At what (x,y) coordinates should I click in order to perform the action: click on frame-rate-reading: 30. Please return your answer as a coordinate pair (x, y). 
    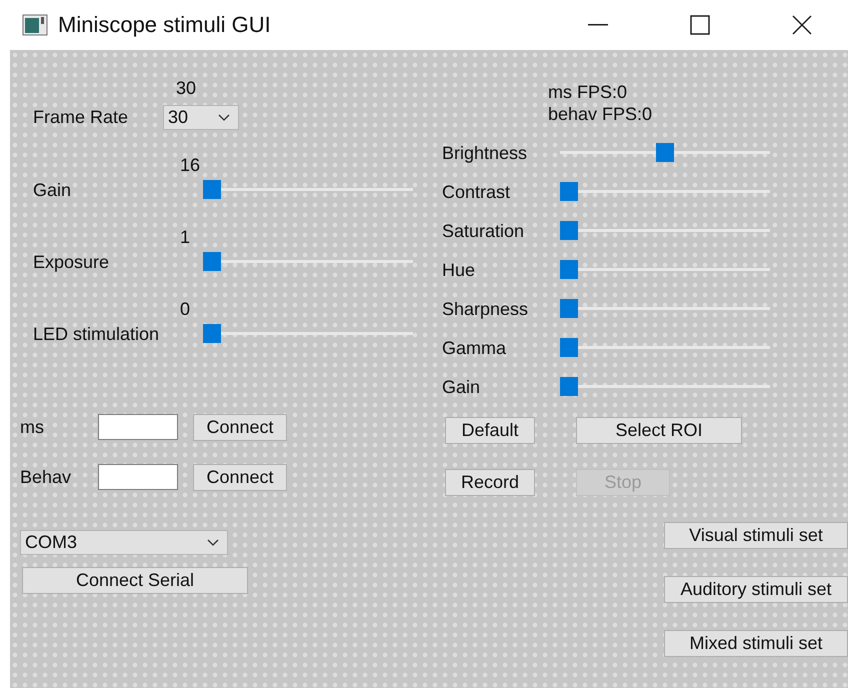
    Looking at the image, I should click on (186, 88).